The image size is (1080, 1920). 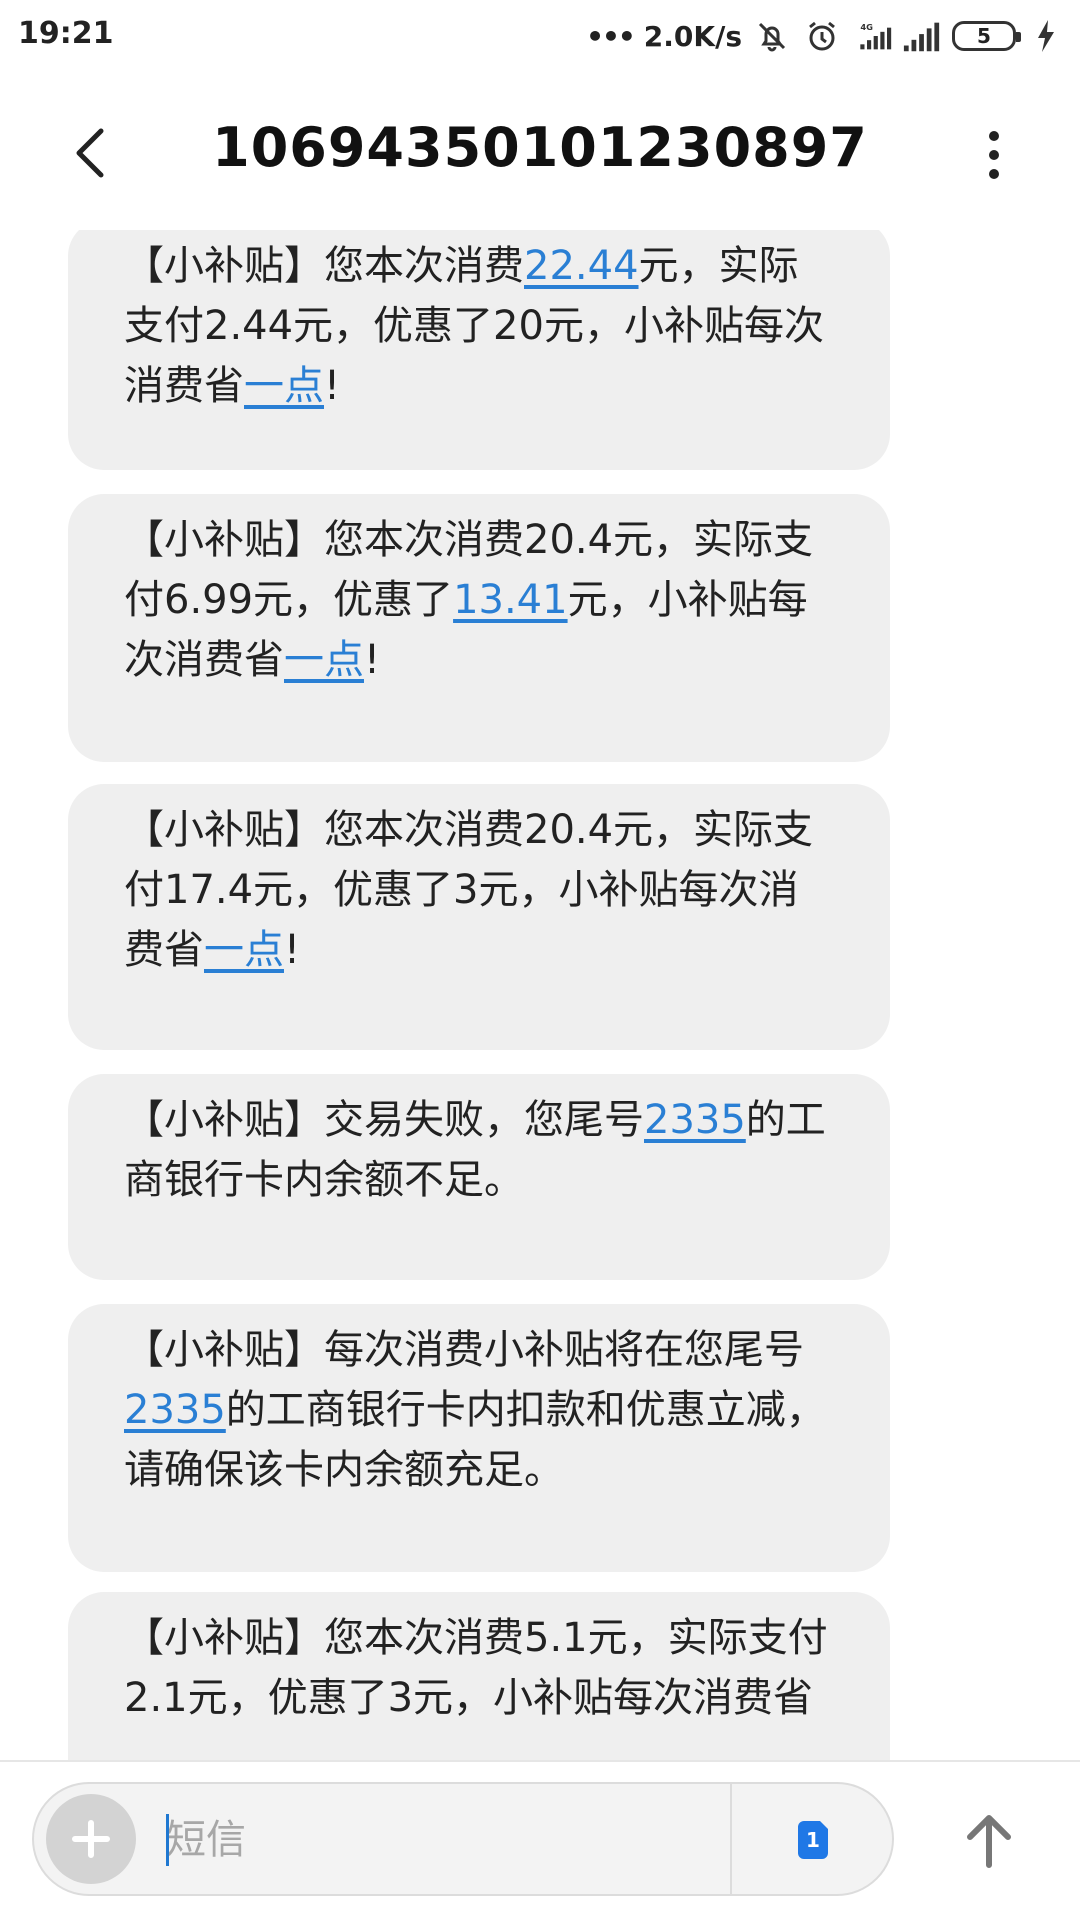 I want to click on more-options-button, so click(x=994, y=155).